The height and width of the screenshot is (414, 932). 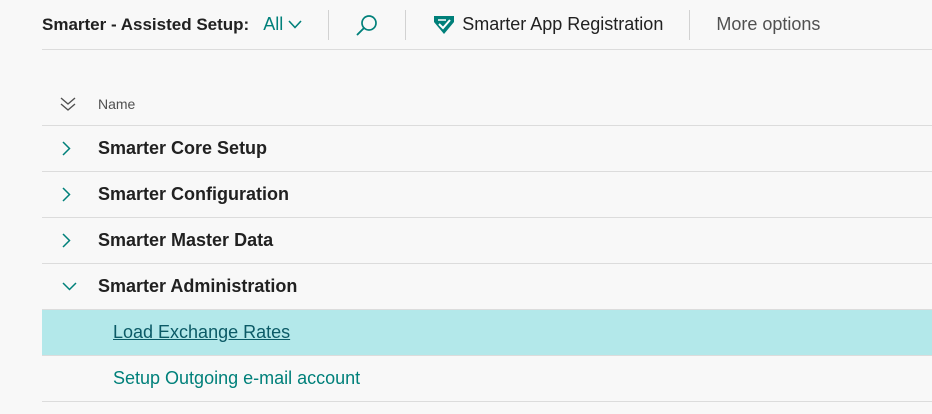 What do you see at coordinates (236, 378) in the screenshot?
I see `setup-link: Setup Outgoing e-mail account` at bounding box center [236, 378].